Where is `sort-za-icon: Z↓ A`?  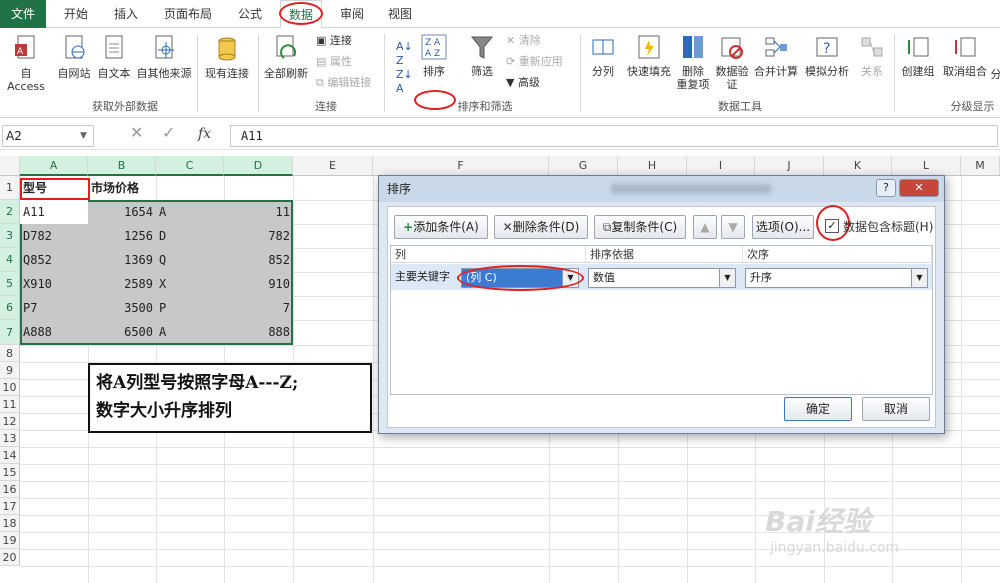
sort-za-icon: Z↓ A is located at coordinates (404, 82).